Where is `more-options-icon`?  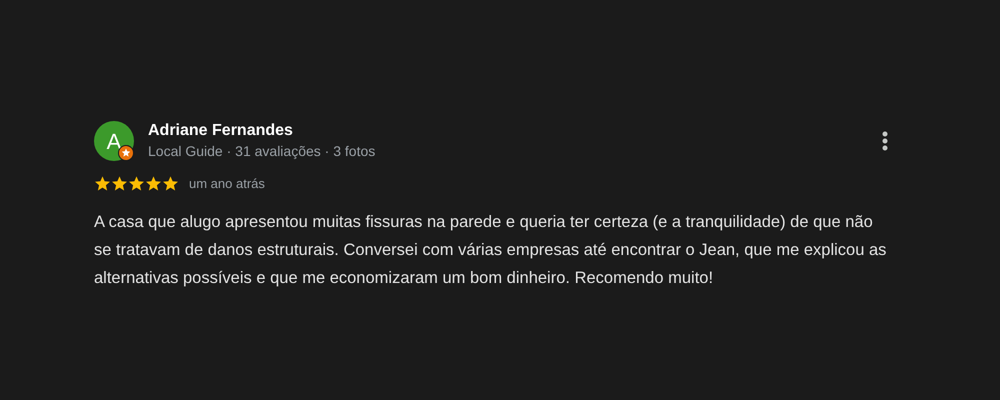 more-options-icon is located at coordinates (885, 141).